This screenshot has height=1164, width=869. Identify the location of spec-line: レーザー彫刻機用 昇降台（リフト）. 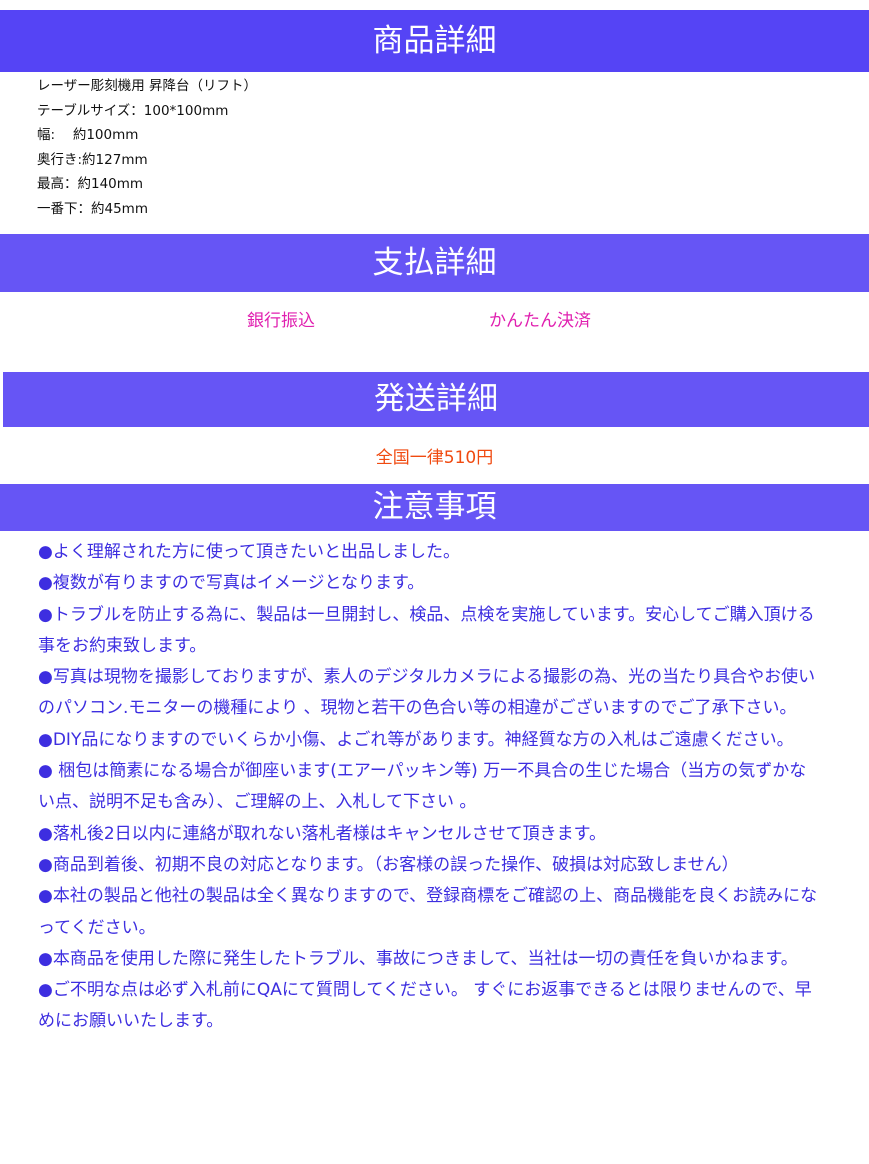
(147, 86).